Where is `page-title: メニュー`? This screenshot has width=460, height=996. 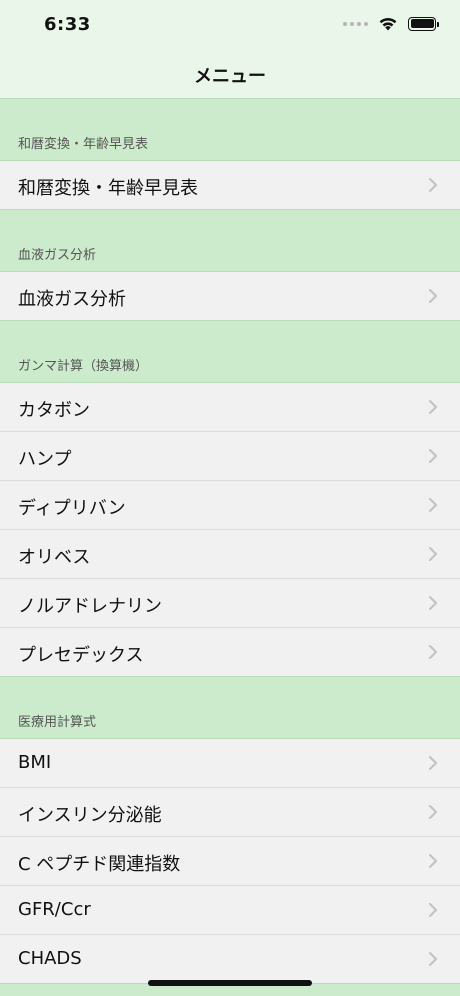
page-title: メニュー is located at coordinates (230, 76).